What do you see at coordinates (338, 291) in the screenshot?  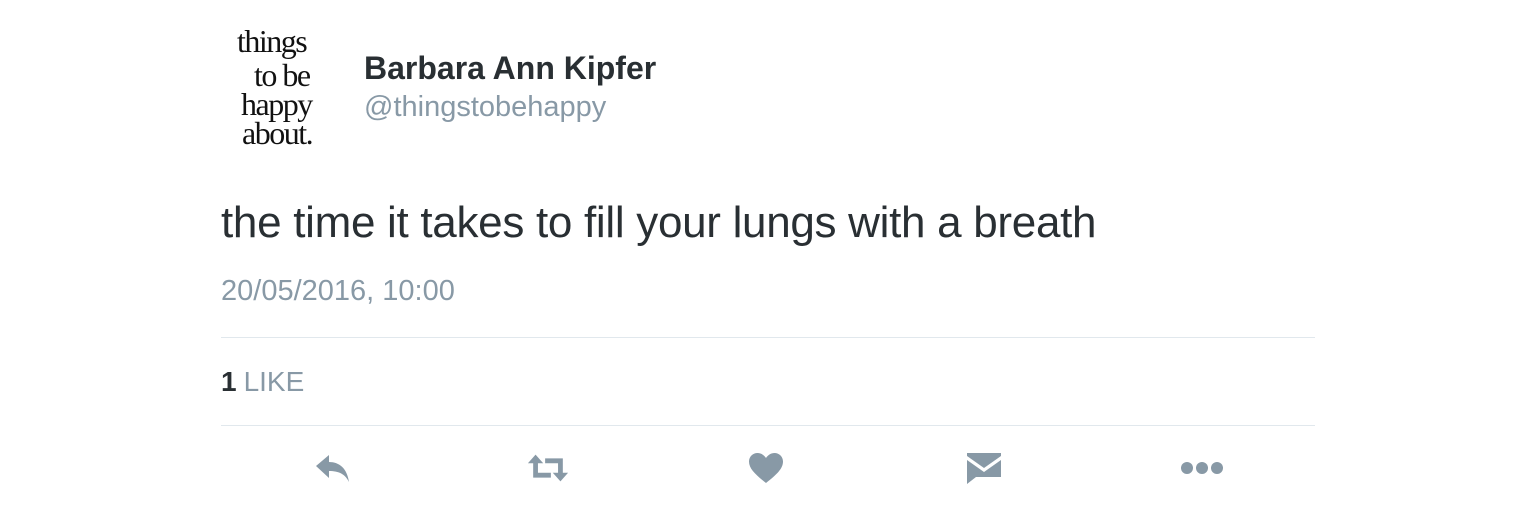 I see `tweet-timestamp: 20/05/2016, 10:00` at bounding box center [338, 291].